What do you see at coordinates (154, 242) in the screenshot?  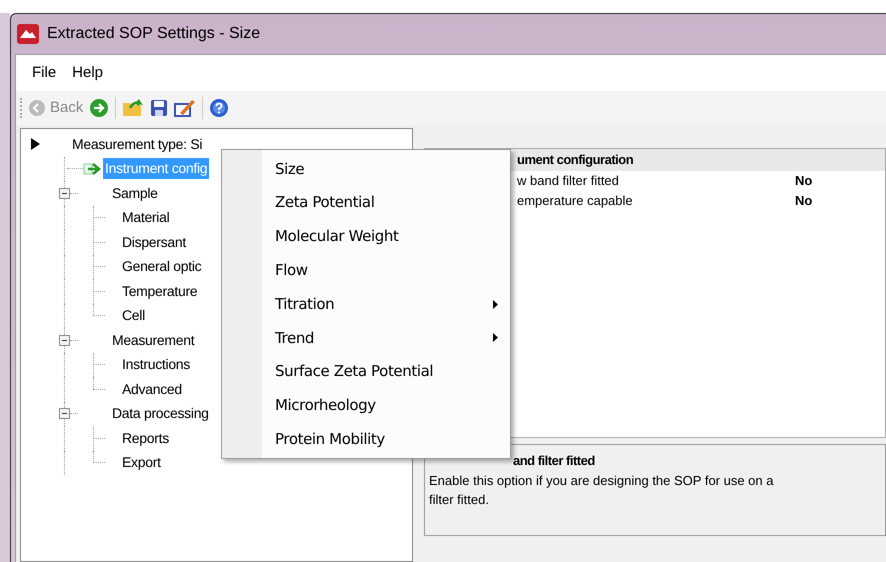 I see `tree-item: Dispersant` at bounding box center [154, 242].